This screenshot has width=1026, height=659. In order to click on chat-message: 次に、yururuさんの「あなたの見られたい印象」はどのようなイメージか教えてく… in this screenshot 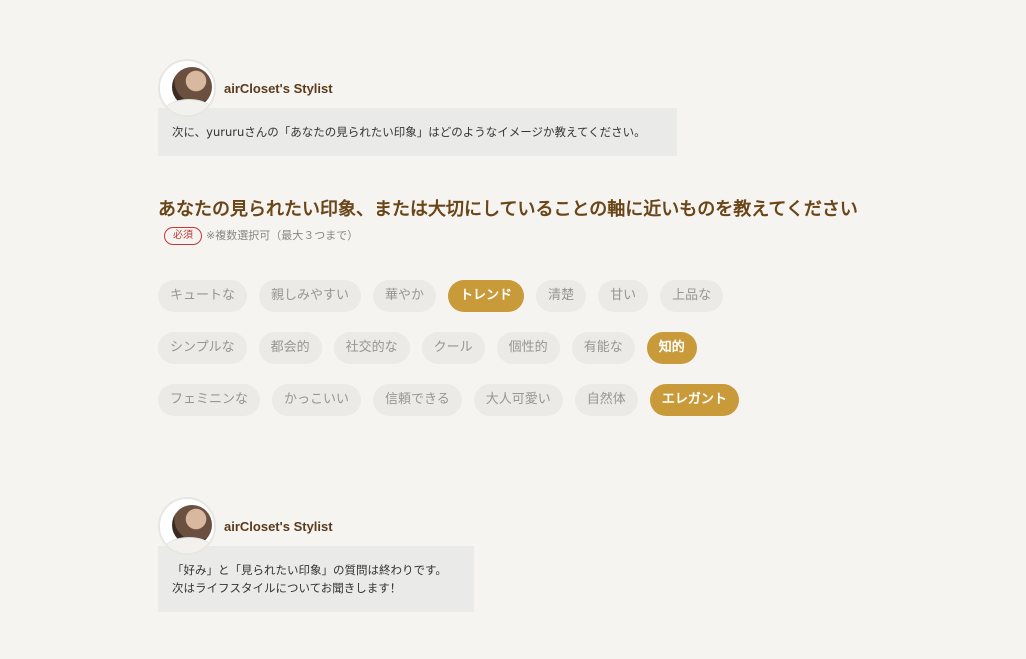, I will do `click(409, 132)`.